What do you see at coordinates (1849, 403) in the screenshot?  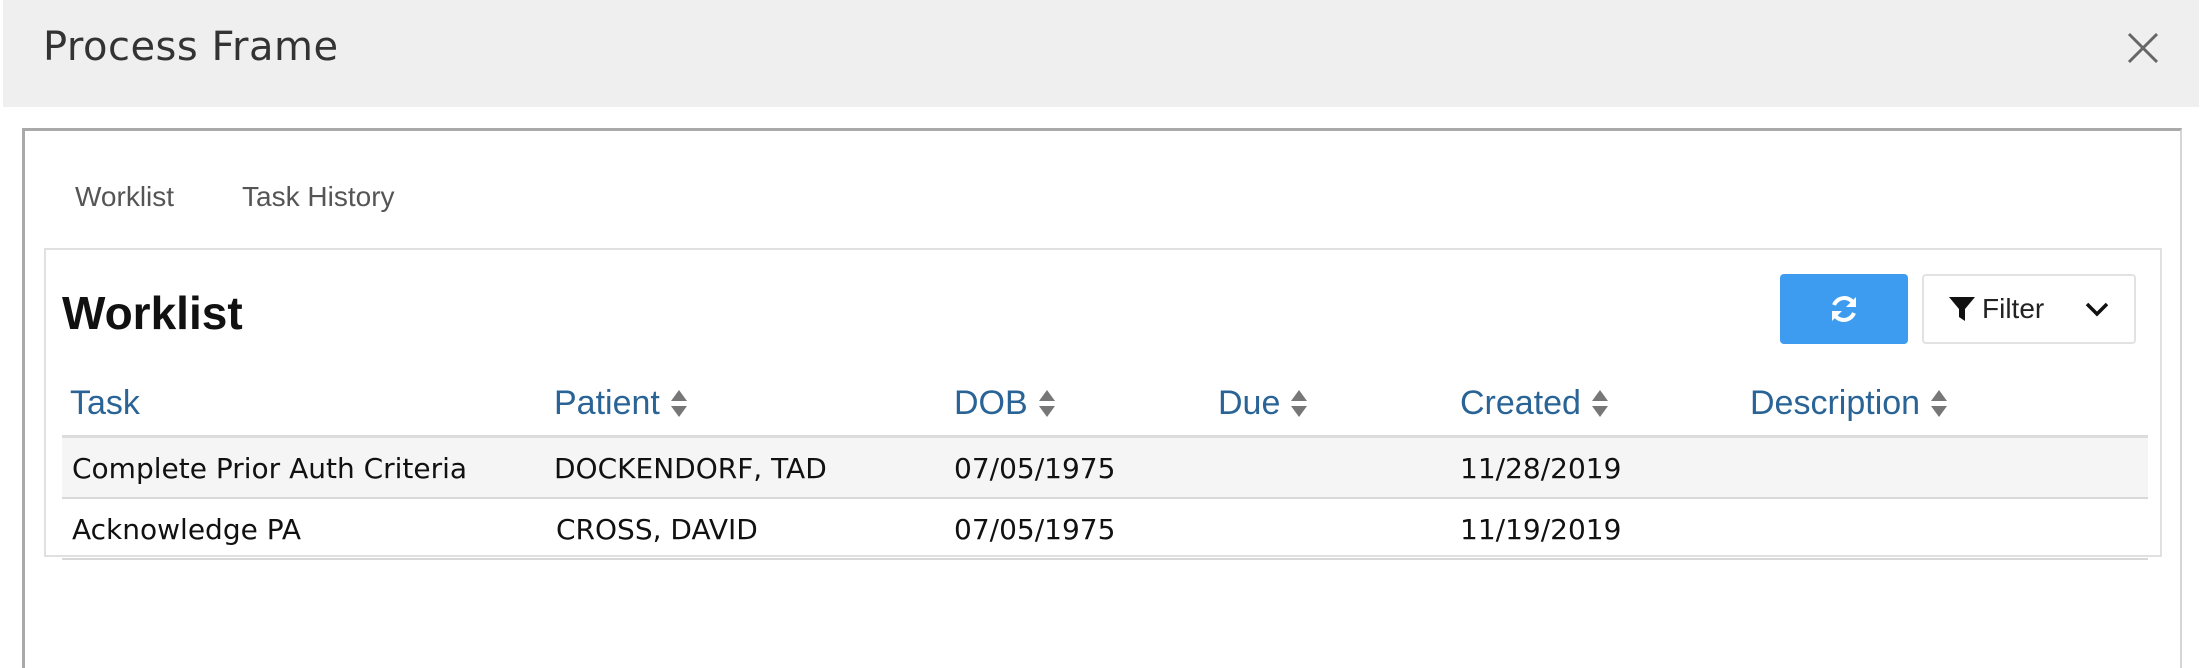 I see `column-header-description: Description` at bounding box center [1849, 403].